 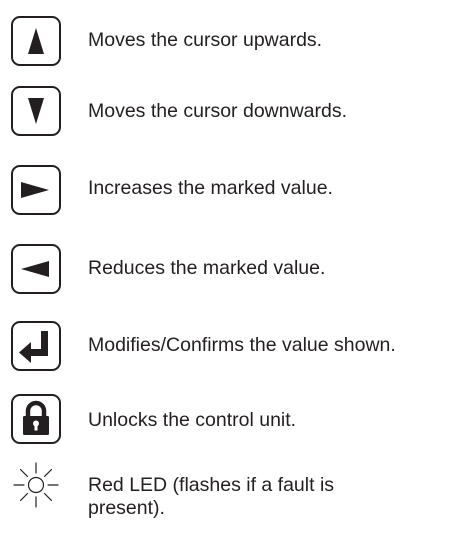 I want to click on legend-text-up: Moves the cursor upwards., so click(x=205, y=40).